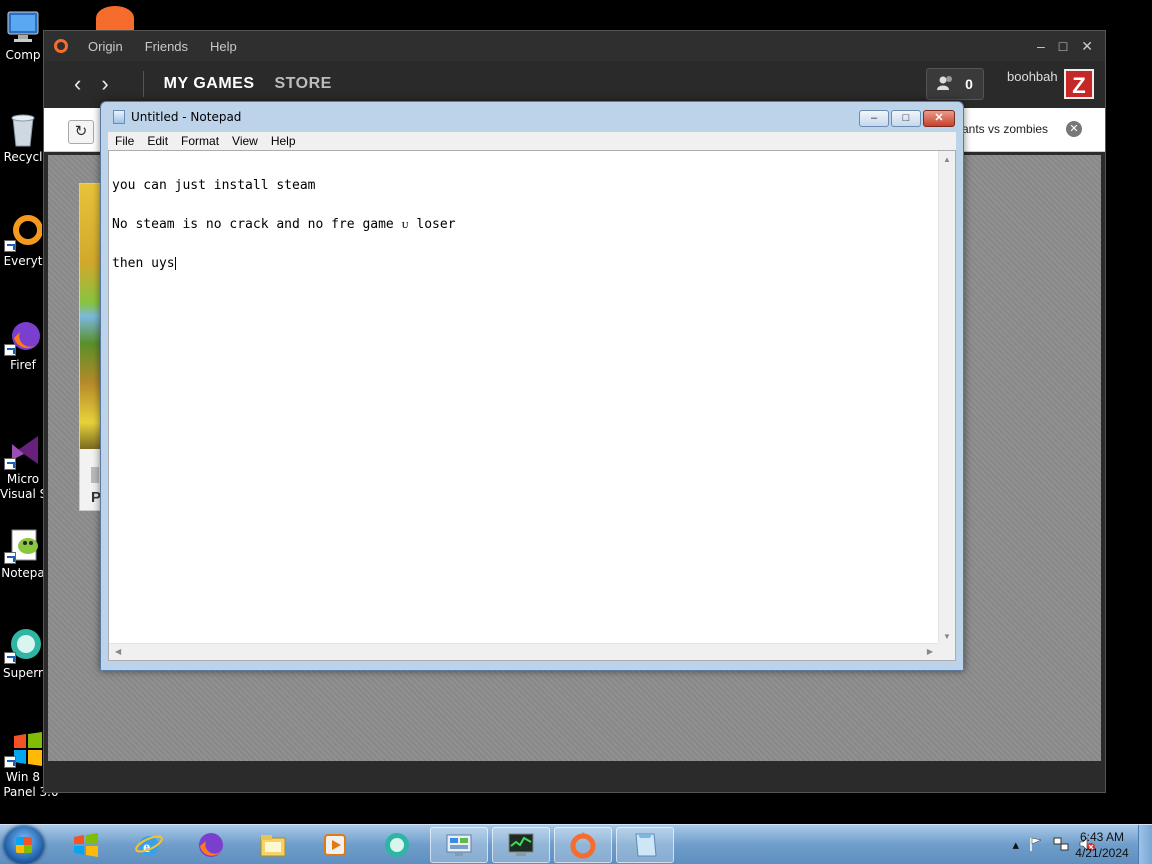  Describe the element at coordinates (1015, 845) in the screenshot. I see `tray-expand-icon: ▴` at that location.